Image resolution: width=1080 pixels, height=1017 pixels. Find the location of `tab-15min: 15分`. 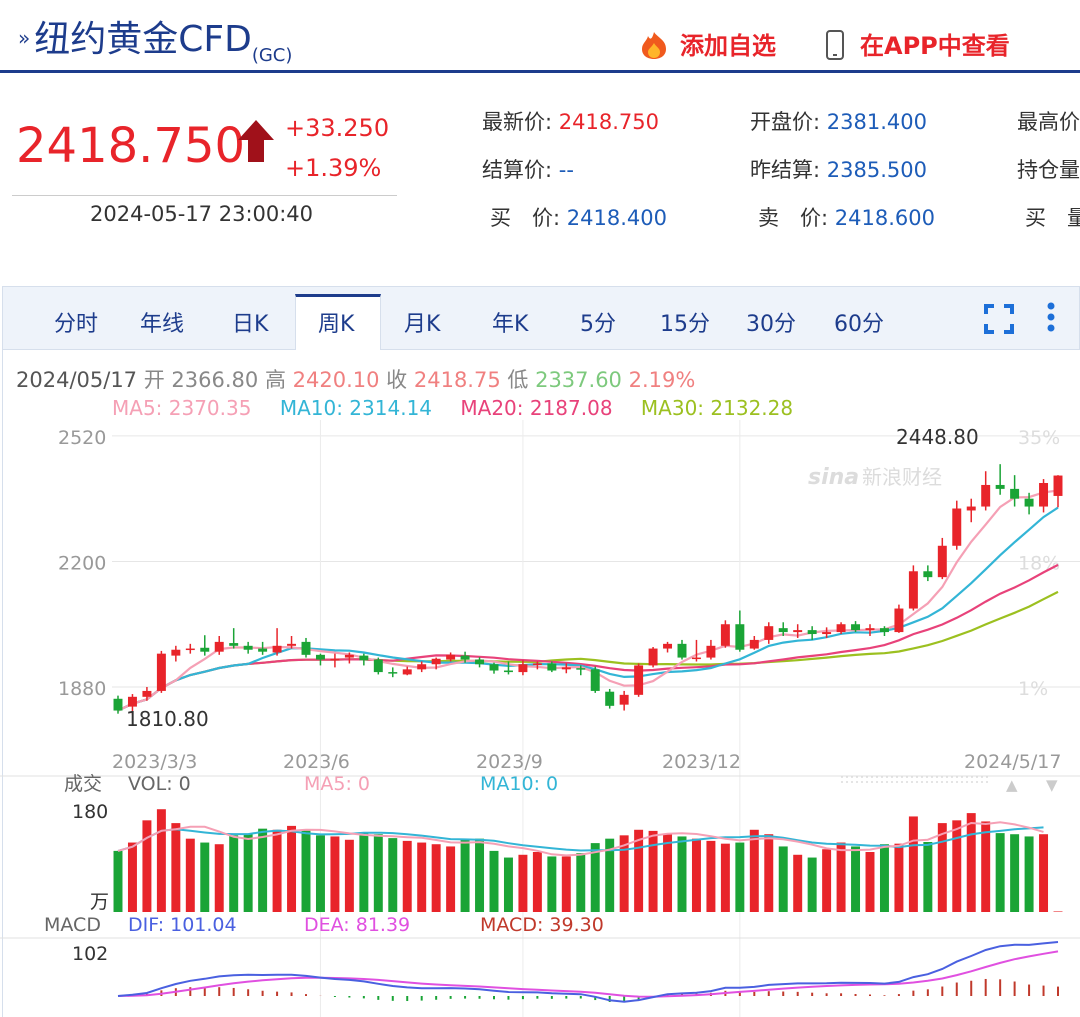

tab-15min: 15分 is located at coordinates (685, 322).